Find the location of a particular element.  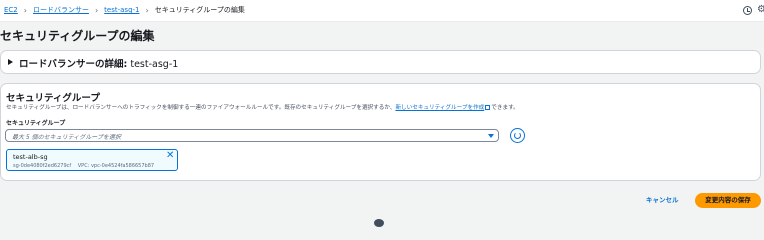

create-security-group-link: 新しいセキュリティグループを作成 is located at coordinates (439, 108).